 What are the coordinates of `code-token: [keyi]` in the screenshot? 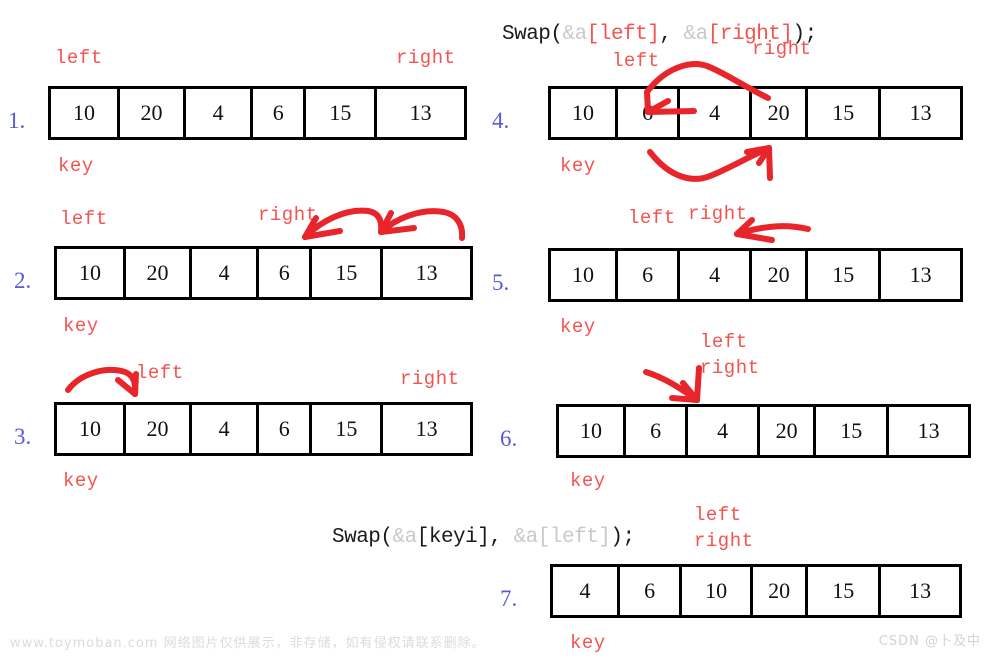 It's located at (453, 537).